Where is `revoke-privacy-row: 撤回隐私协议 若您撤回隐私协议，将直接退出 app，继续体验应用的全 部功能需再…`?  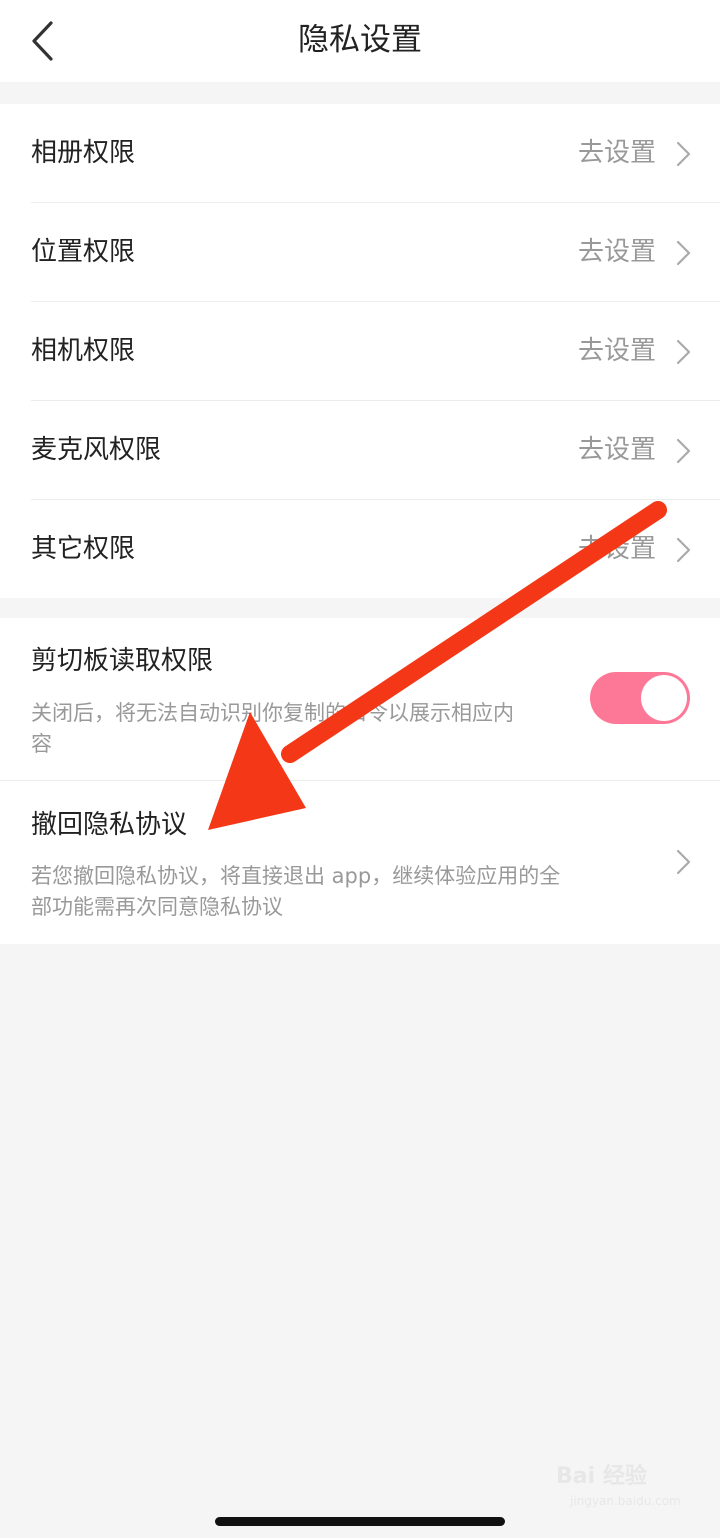 revoke-privacy-row: 撤回隐私协议 若您撤回隐私协议，将直接退出 app，继续体验应用的全 部功能需再… is located at coordinates (360, 862).